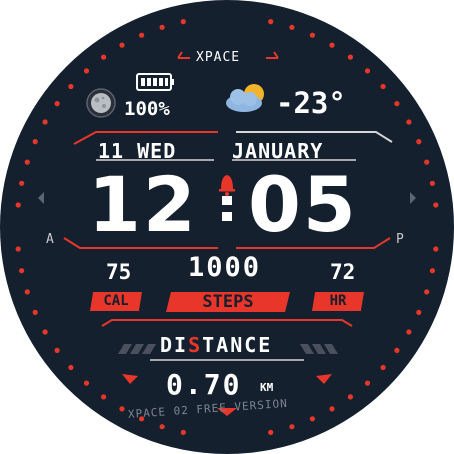 The height and width of the screenshot is (454, 454). What do you see at coordinates (338, 301) in the screenshot?
I see `heart-rate-label: HR` at bounding box center [338, 301].